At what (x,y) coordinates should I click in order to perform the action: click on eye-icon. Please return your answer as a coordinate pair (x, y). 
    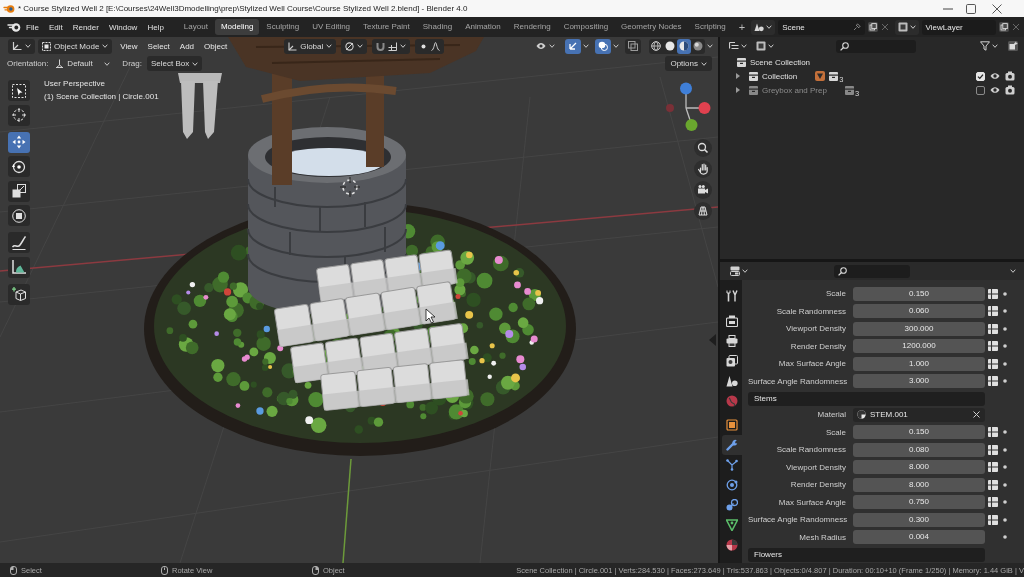
    Looking at the image, I should click on (995, 76).